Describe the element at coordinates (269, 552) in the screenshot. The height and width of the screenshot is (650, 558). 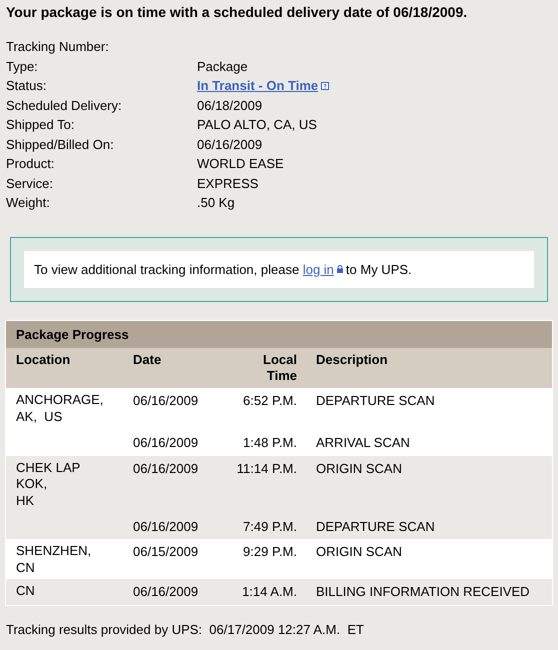
I see `time-cell-text: 9:29 P.M.` at that location.